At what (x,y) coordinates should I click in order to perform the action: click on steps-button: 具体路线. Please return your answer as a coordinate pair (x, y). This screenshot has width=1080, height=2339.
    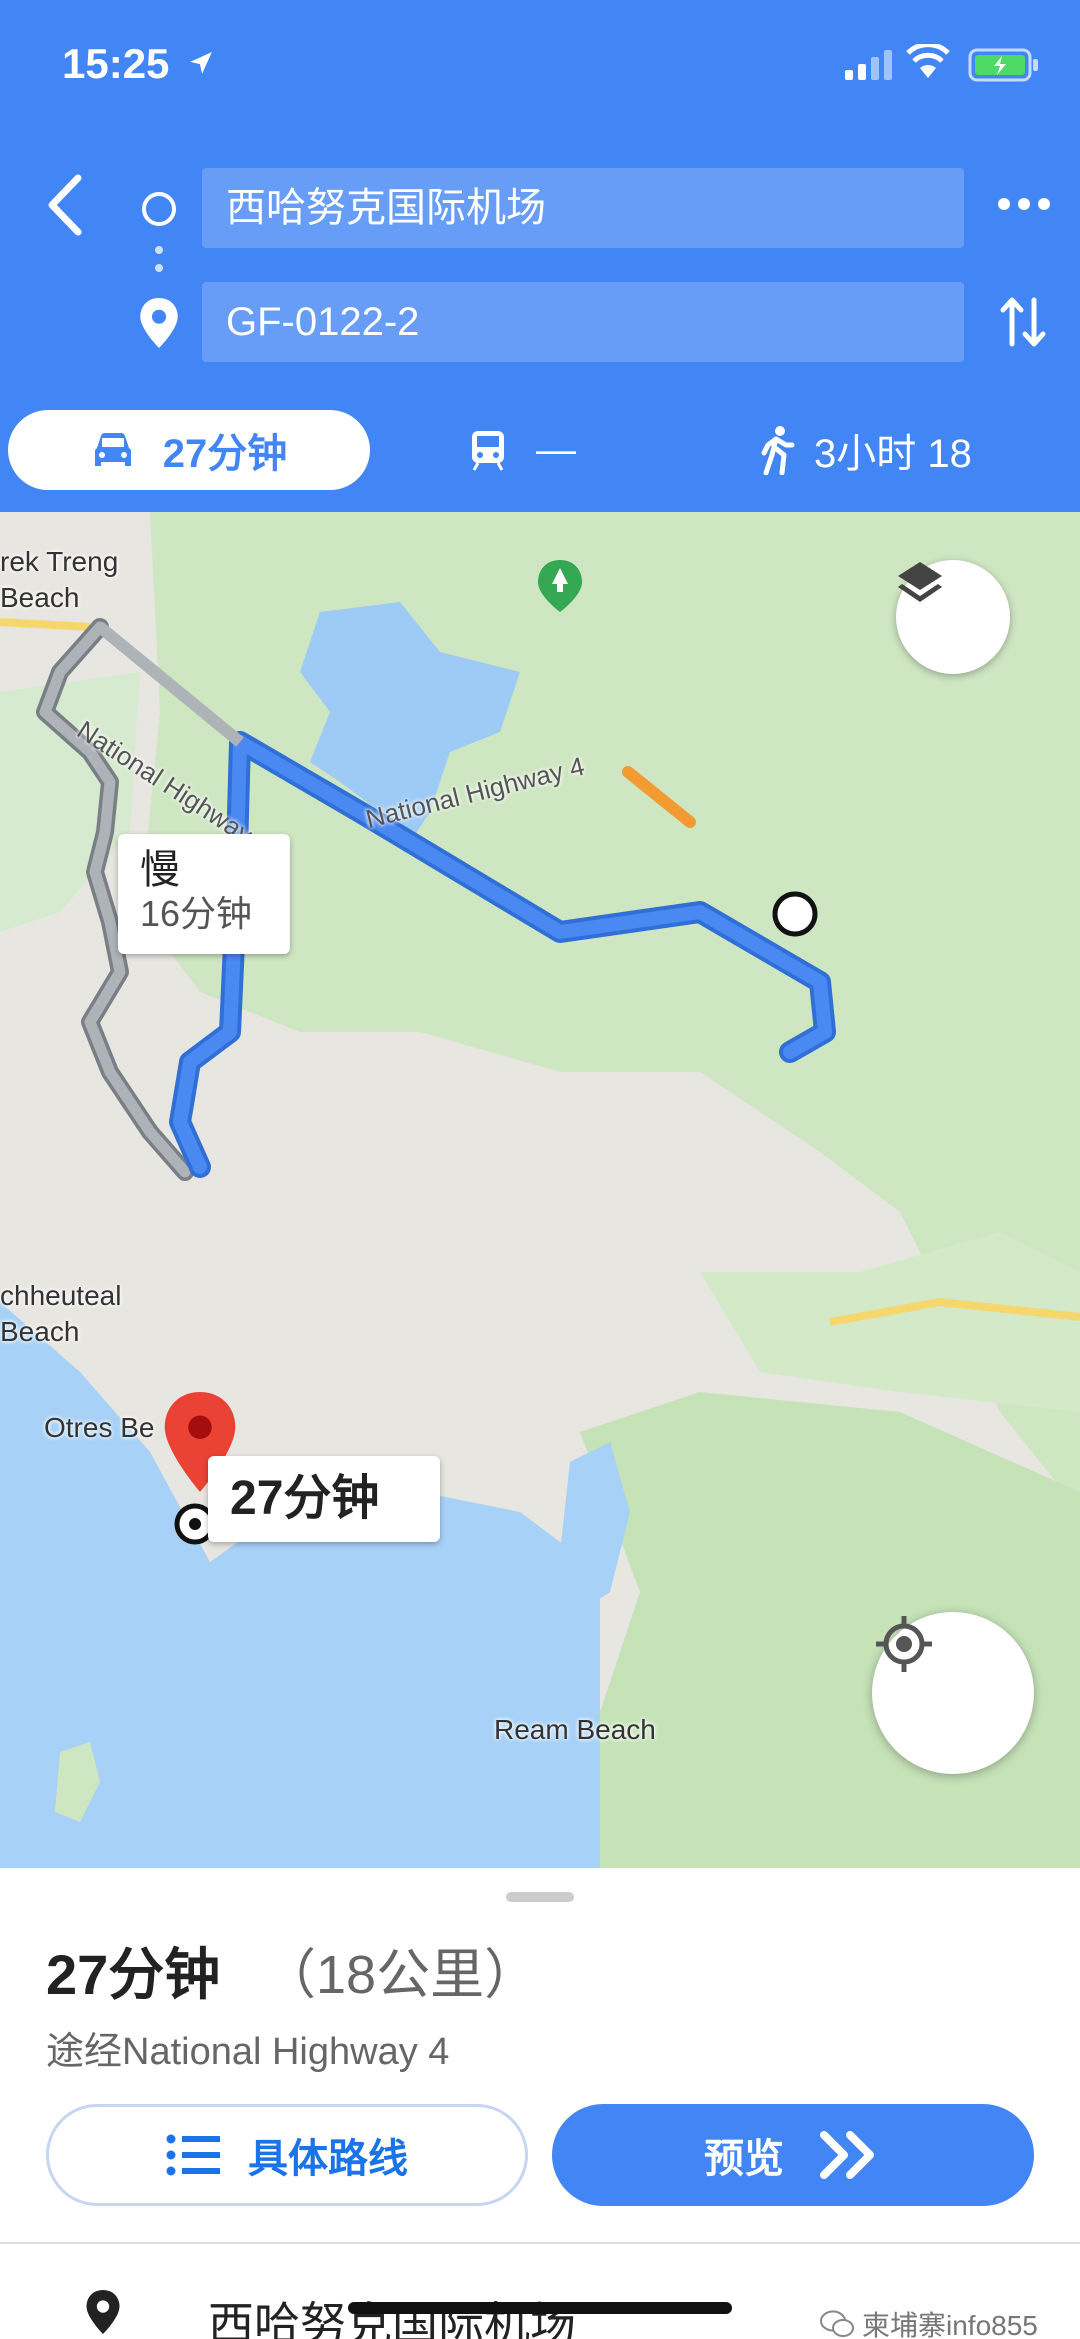
    Looking at the image, I should click on (287, 2155).